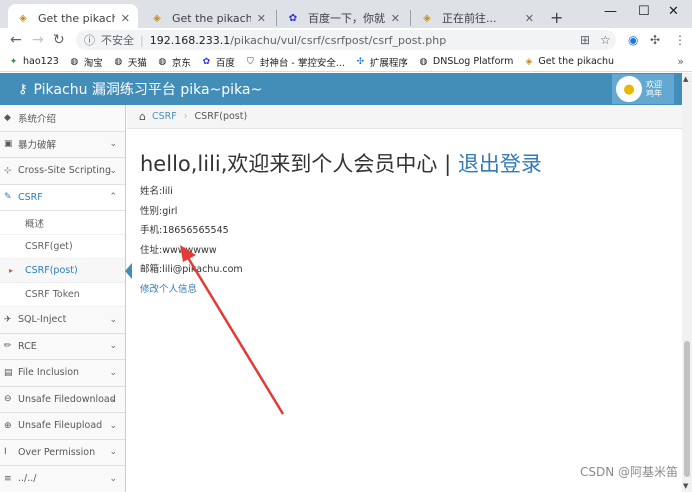  What do you see at coordinates (680, 61) in the screenshot?
I see `chevron-right-icon: »` at bounding box center [680, 61].